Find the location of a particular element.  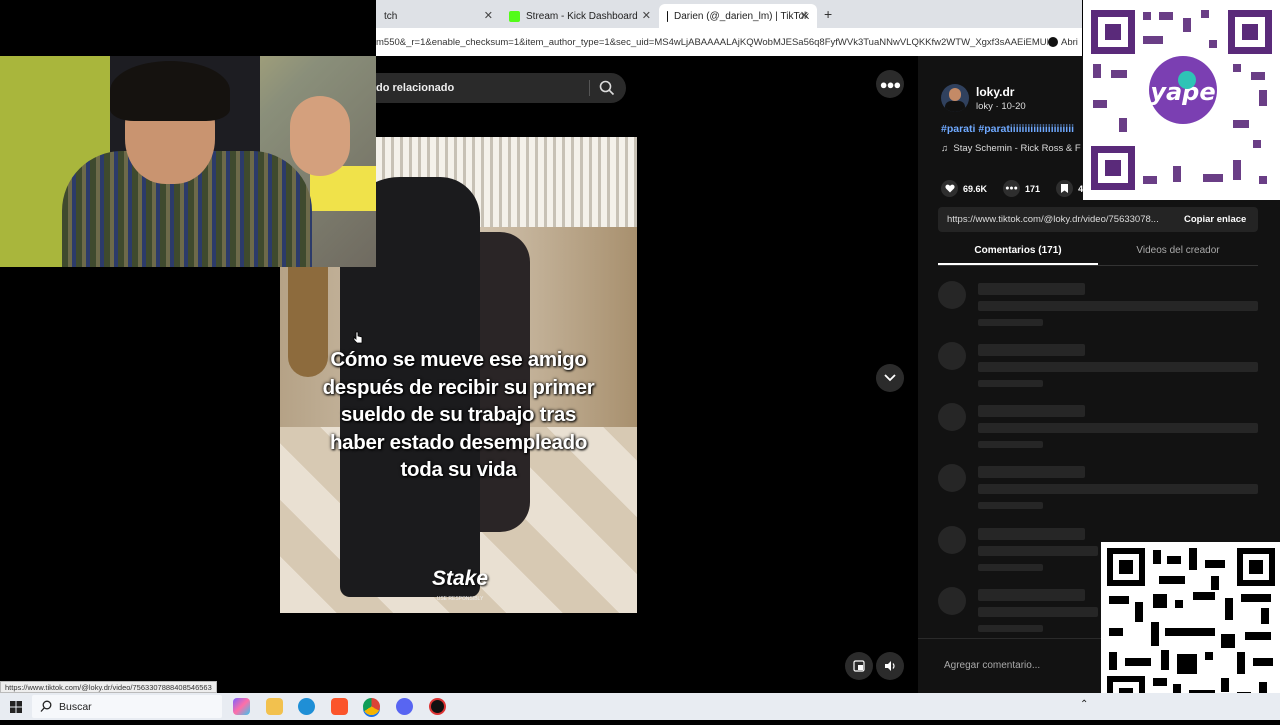

obs-icon is located at coordinates (437, 706).